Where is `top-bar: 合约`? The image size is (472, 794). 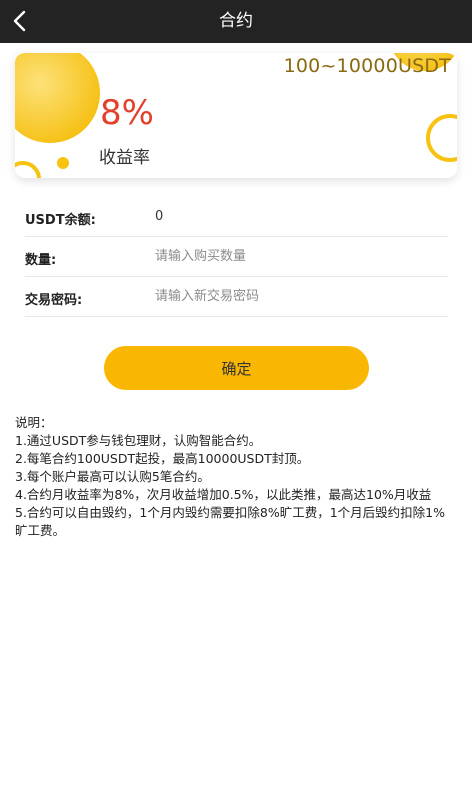 top-bar: 合约 is located at coordinates (236, 21).